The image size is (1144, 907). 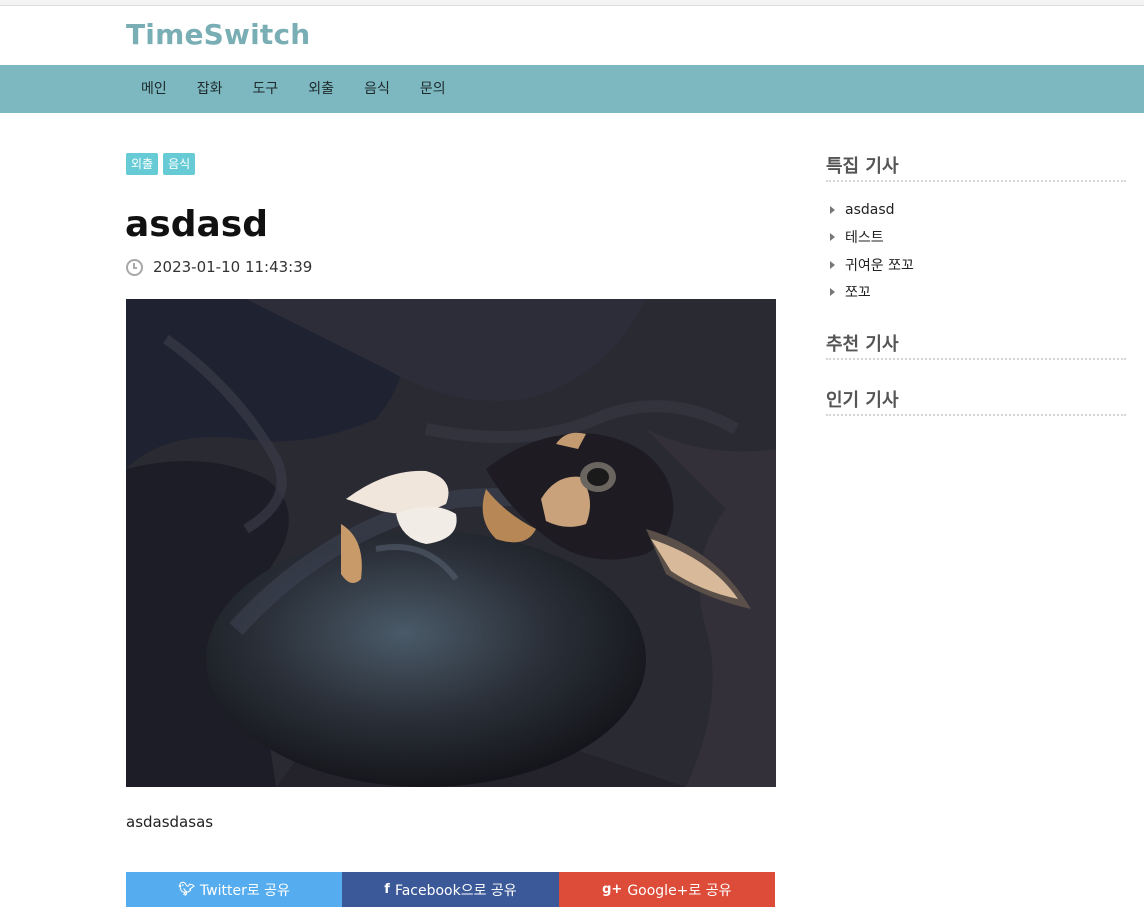 What do you see at coordinates (455, 890) in the screenshot?
I see `share-facebook-label: Facebook으로 공유` at bounding box center [455, 890].